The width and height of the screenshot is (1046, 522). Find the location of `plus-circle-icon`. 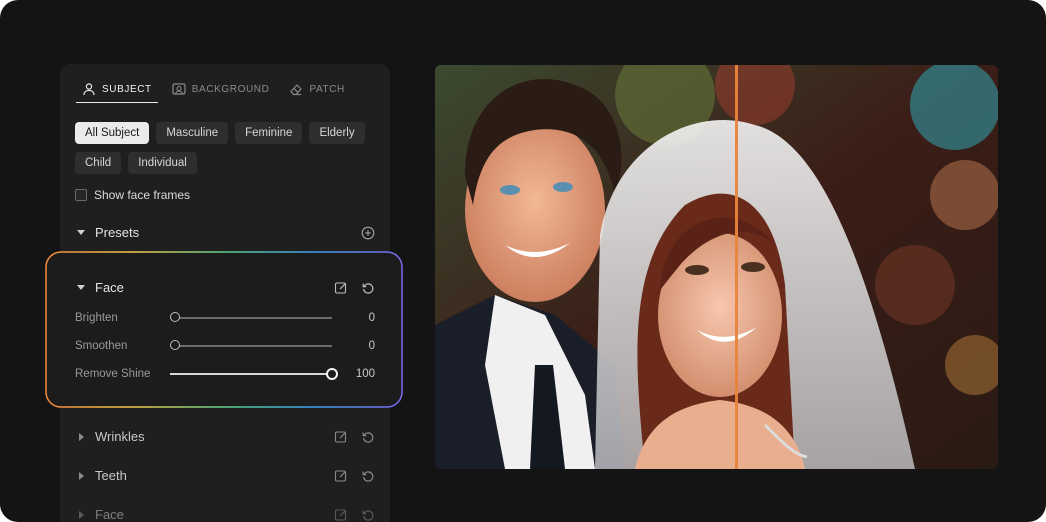

plus-circle-icon is located at coordinates (368, 233).